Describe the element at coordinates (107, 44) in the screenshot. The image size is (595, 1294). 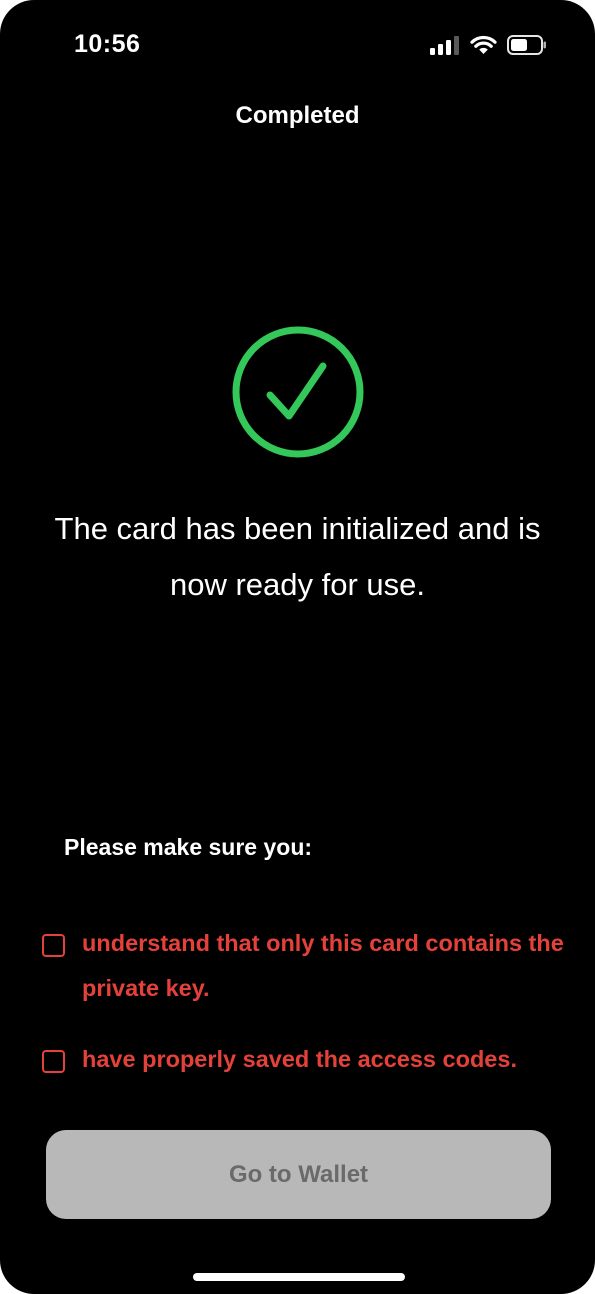
I see `status-bar-time: 10:56` at that location.